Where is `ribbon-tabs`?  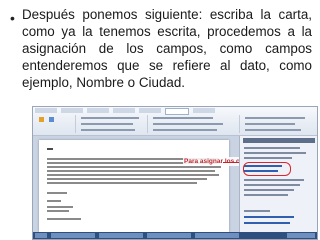 ribbon-tabs is located at coordinates (125, 111).